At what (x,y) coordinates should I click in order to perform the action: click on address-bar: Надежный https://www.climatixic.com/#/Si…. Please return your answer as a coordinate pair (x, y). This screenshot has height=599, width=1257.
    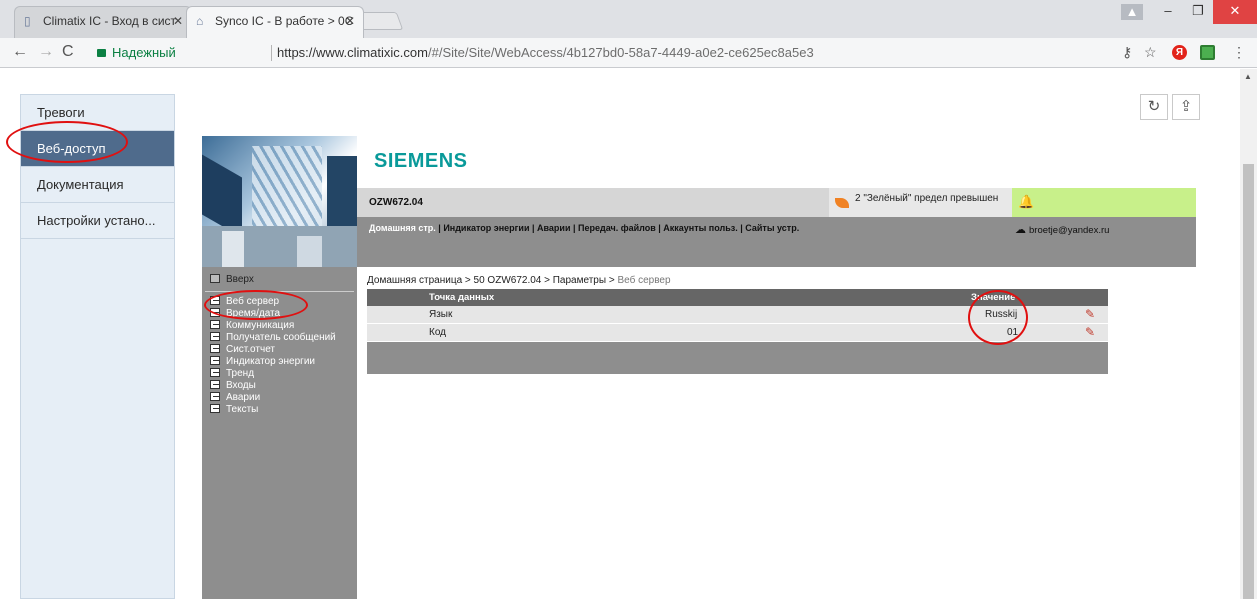
    Looking at the image, I should click on (586, 53).